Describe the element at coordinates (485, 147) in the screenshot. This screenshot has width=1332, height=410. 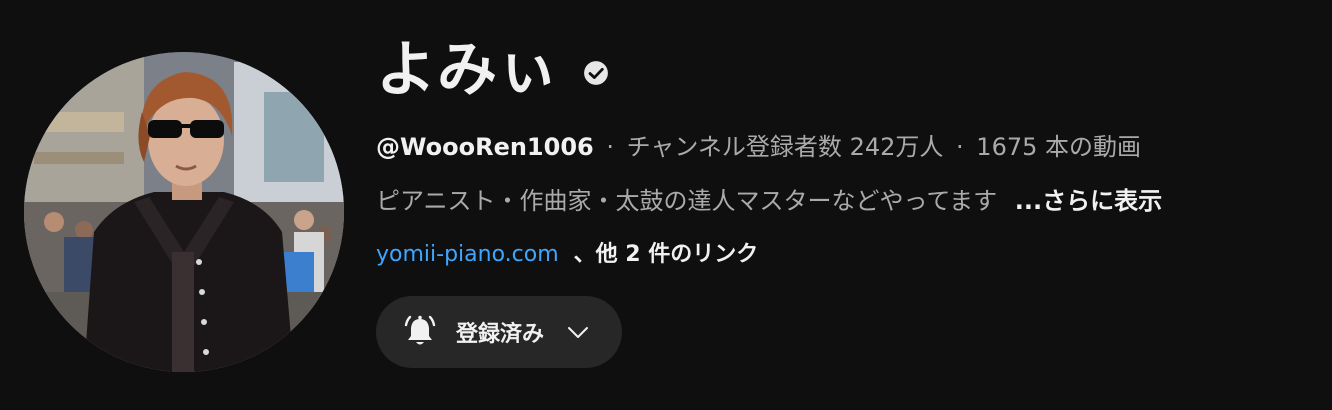
I see `channel-handle: @WoooRen1006` at that location.